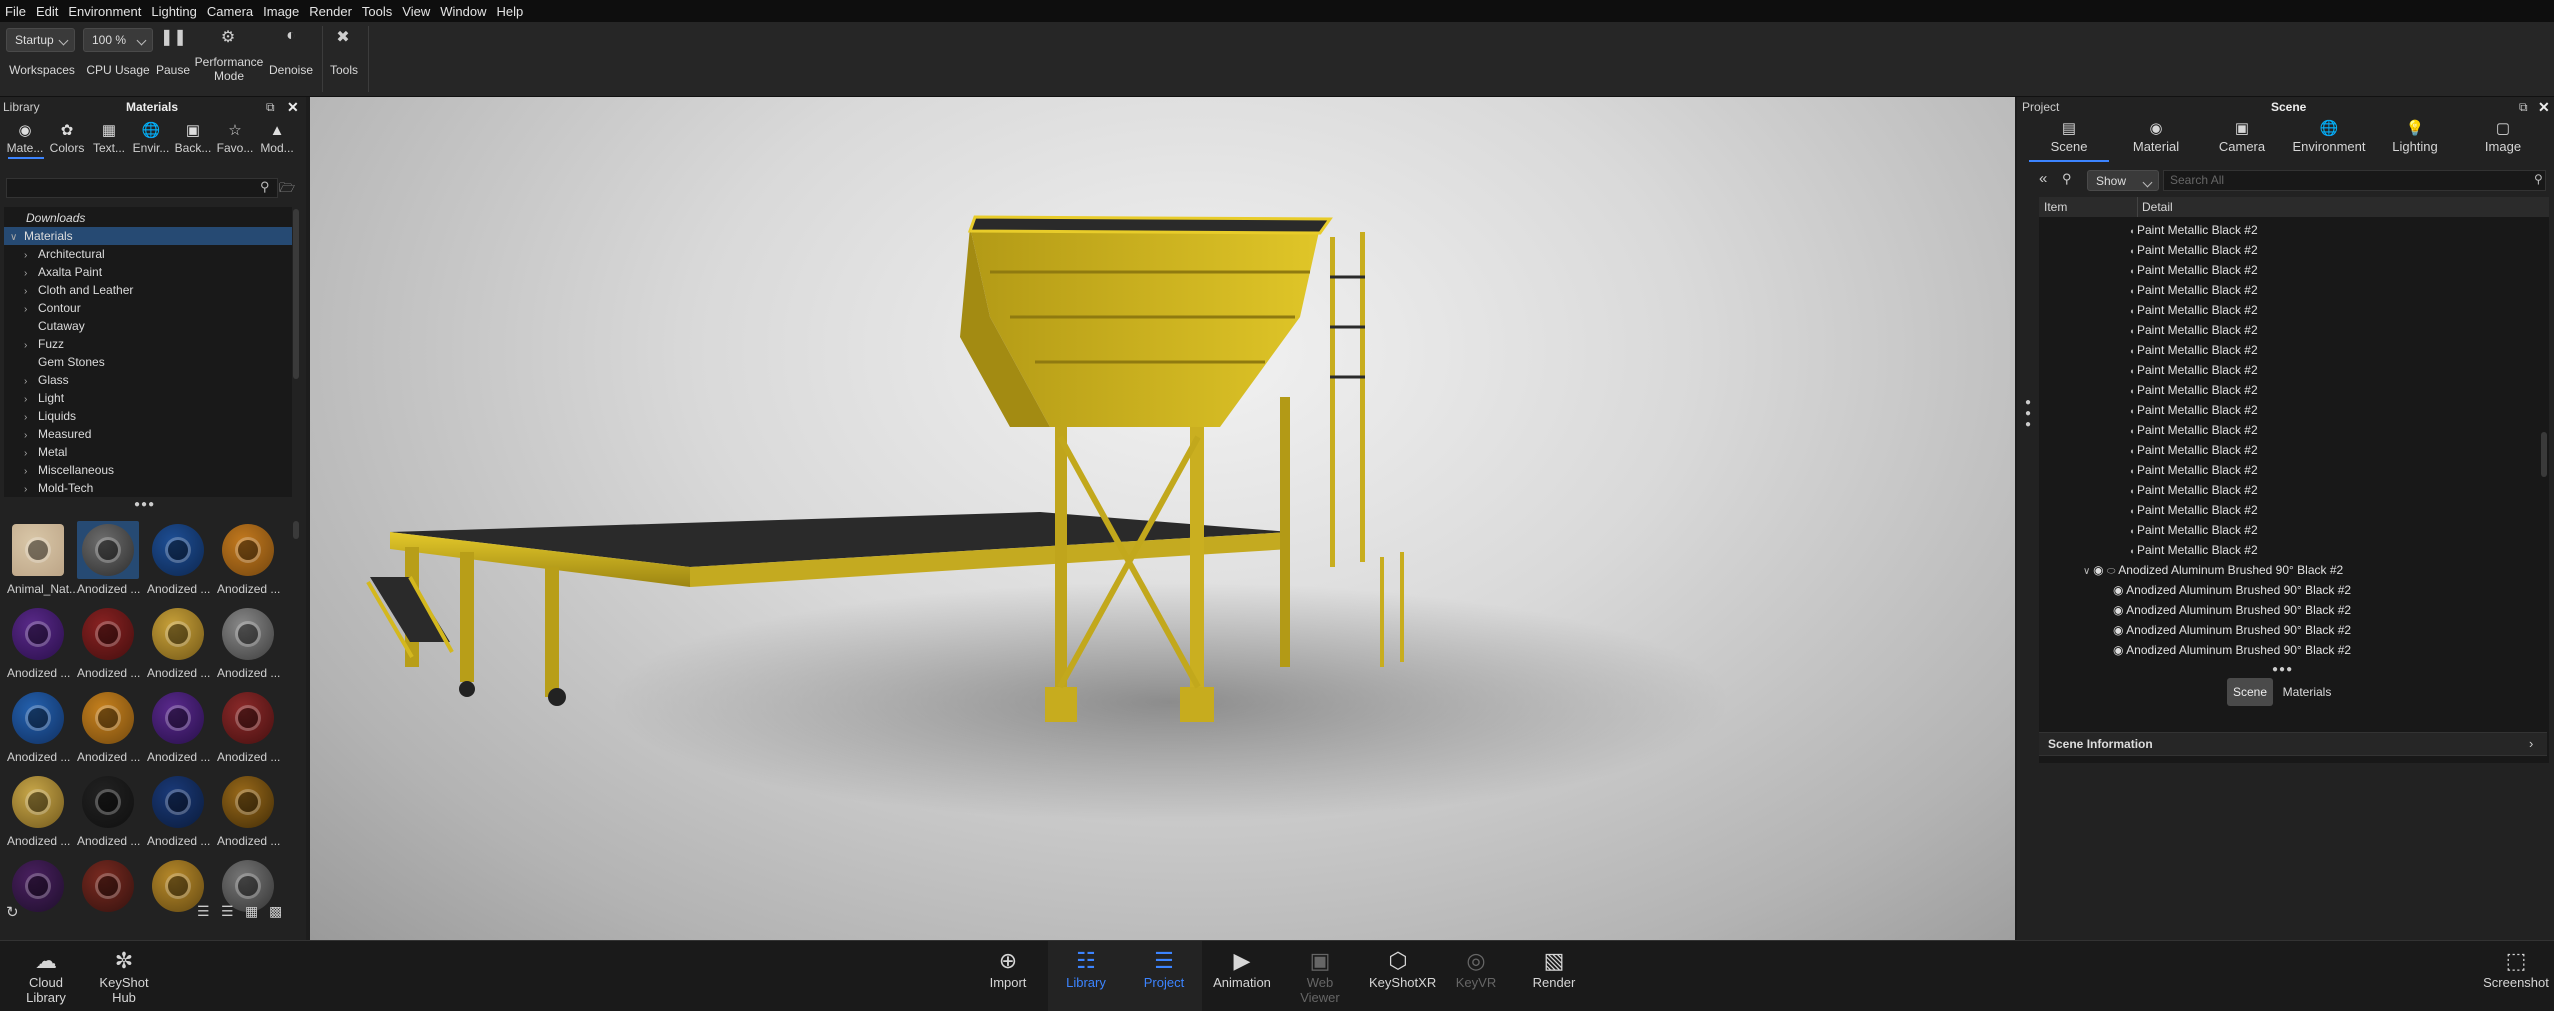 This screenshot has height=1011, width=2554. What do you see at coordinates (291, 36) in the screenshot?
I see `denoise-icon: ◐` at bounding box center [291, 36].